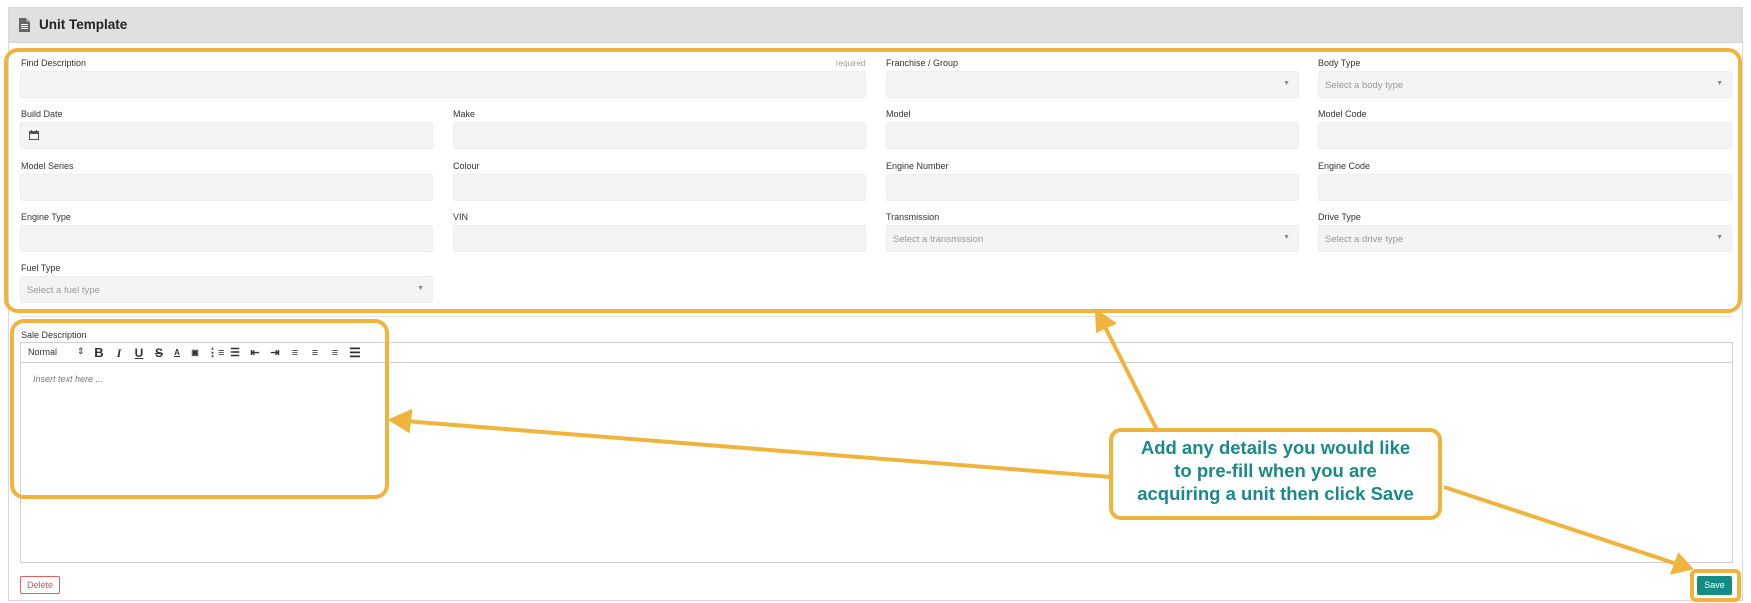 Image resolution: width=1751 pixels, height=603 pixels. What do you see at coordinates (1275, 493) in the screenshot?
I see `callout-line-3: acquiring a unit then click Save` at bounding box center [1275, 493].